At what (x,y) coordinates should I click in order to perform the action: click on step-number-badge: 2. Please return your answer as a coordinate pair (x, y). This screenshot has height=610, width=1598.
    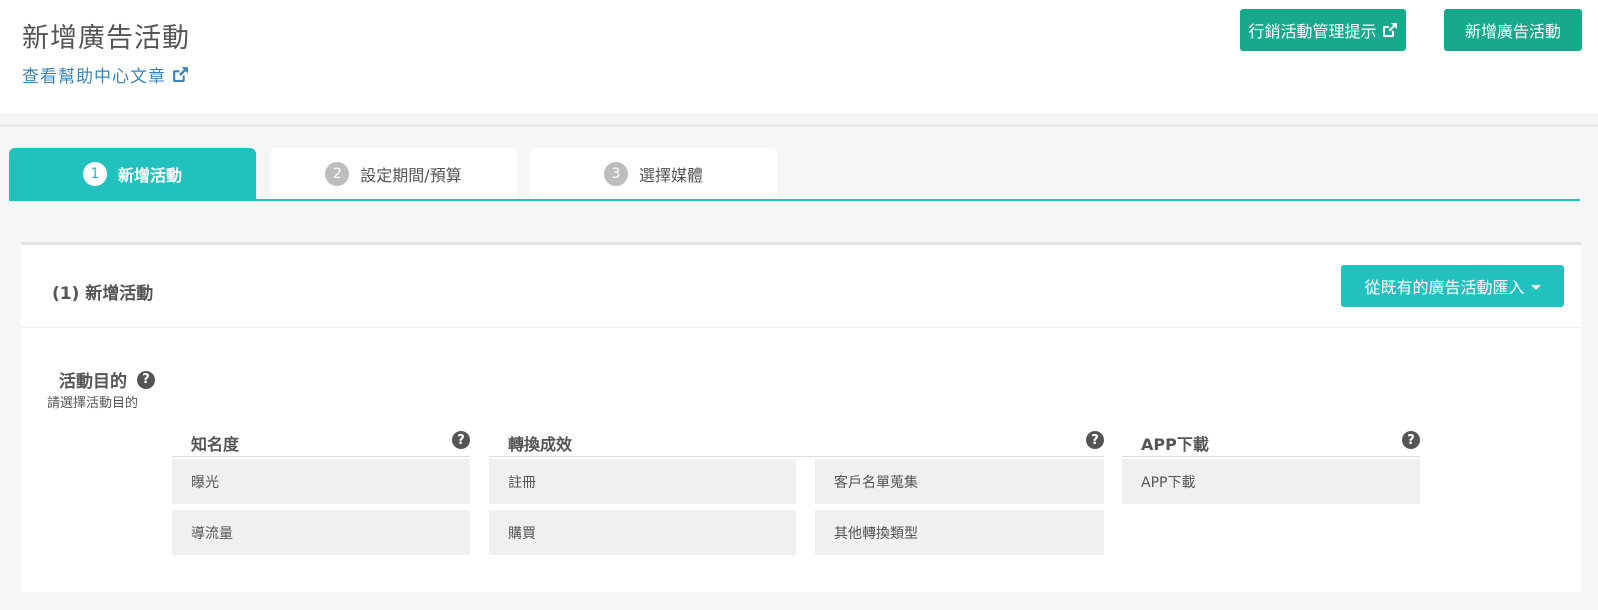
    Looking at the image, I should click on (337, 173).